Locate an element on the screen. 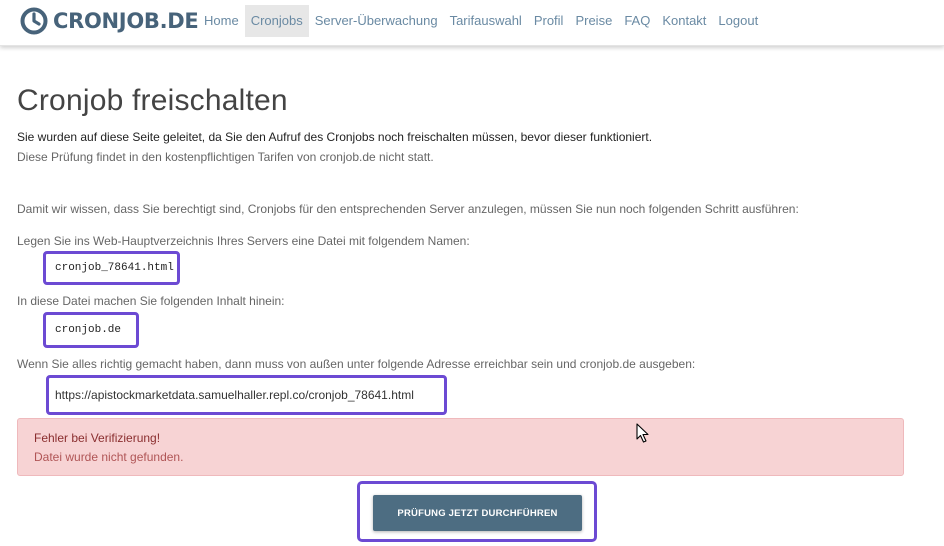 The height and width of the screenshot is (546, 944). nav-faq: FAQ is located at coordinates (637, 21).